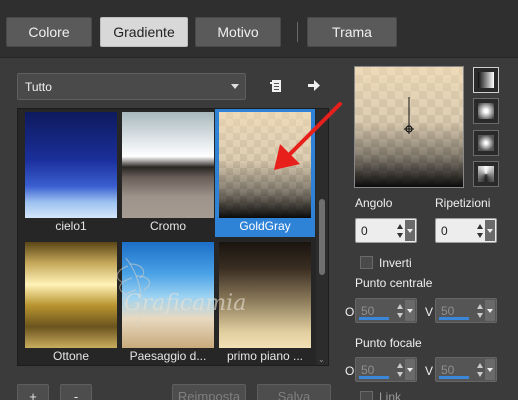 The height and width of the screenshot is (400, 518). I want to click on center-o-input: 50, so click(386, 310).